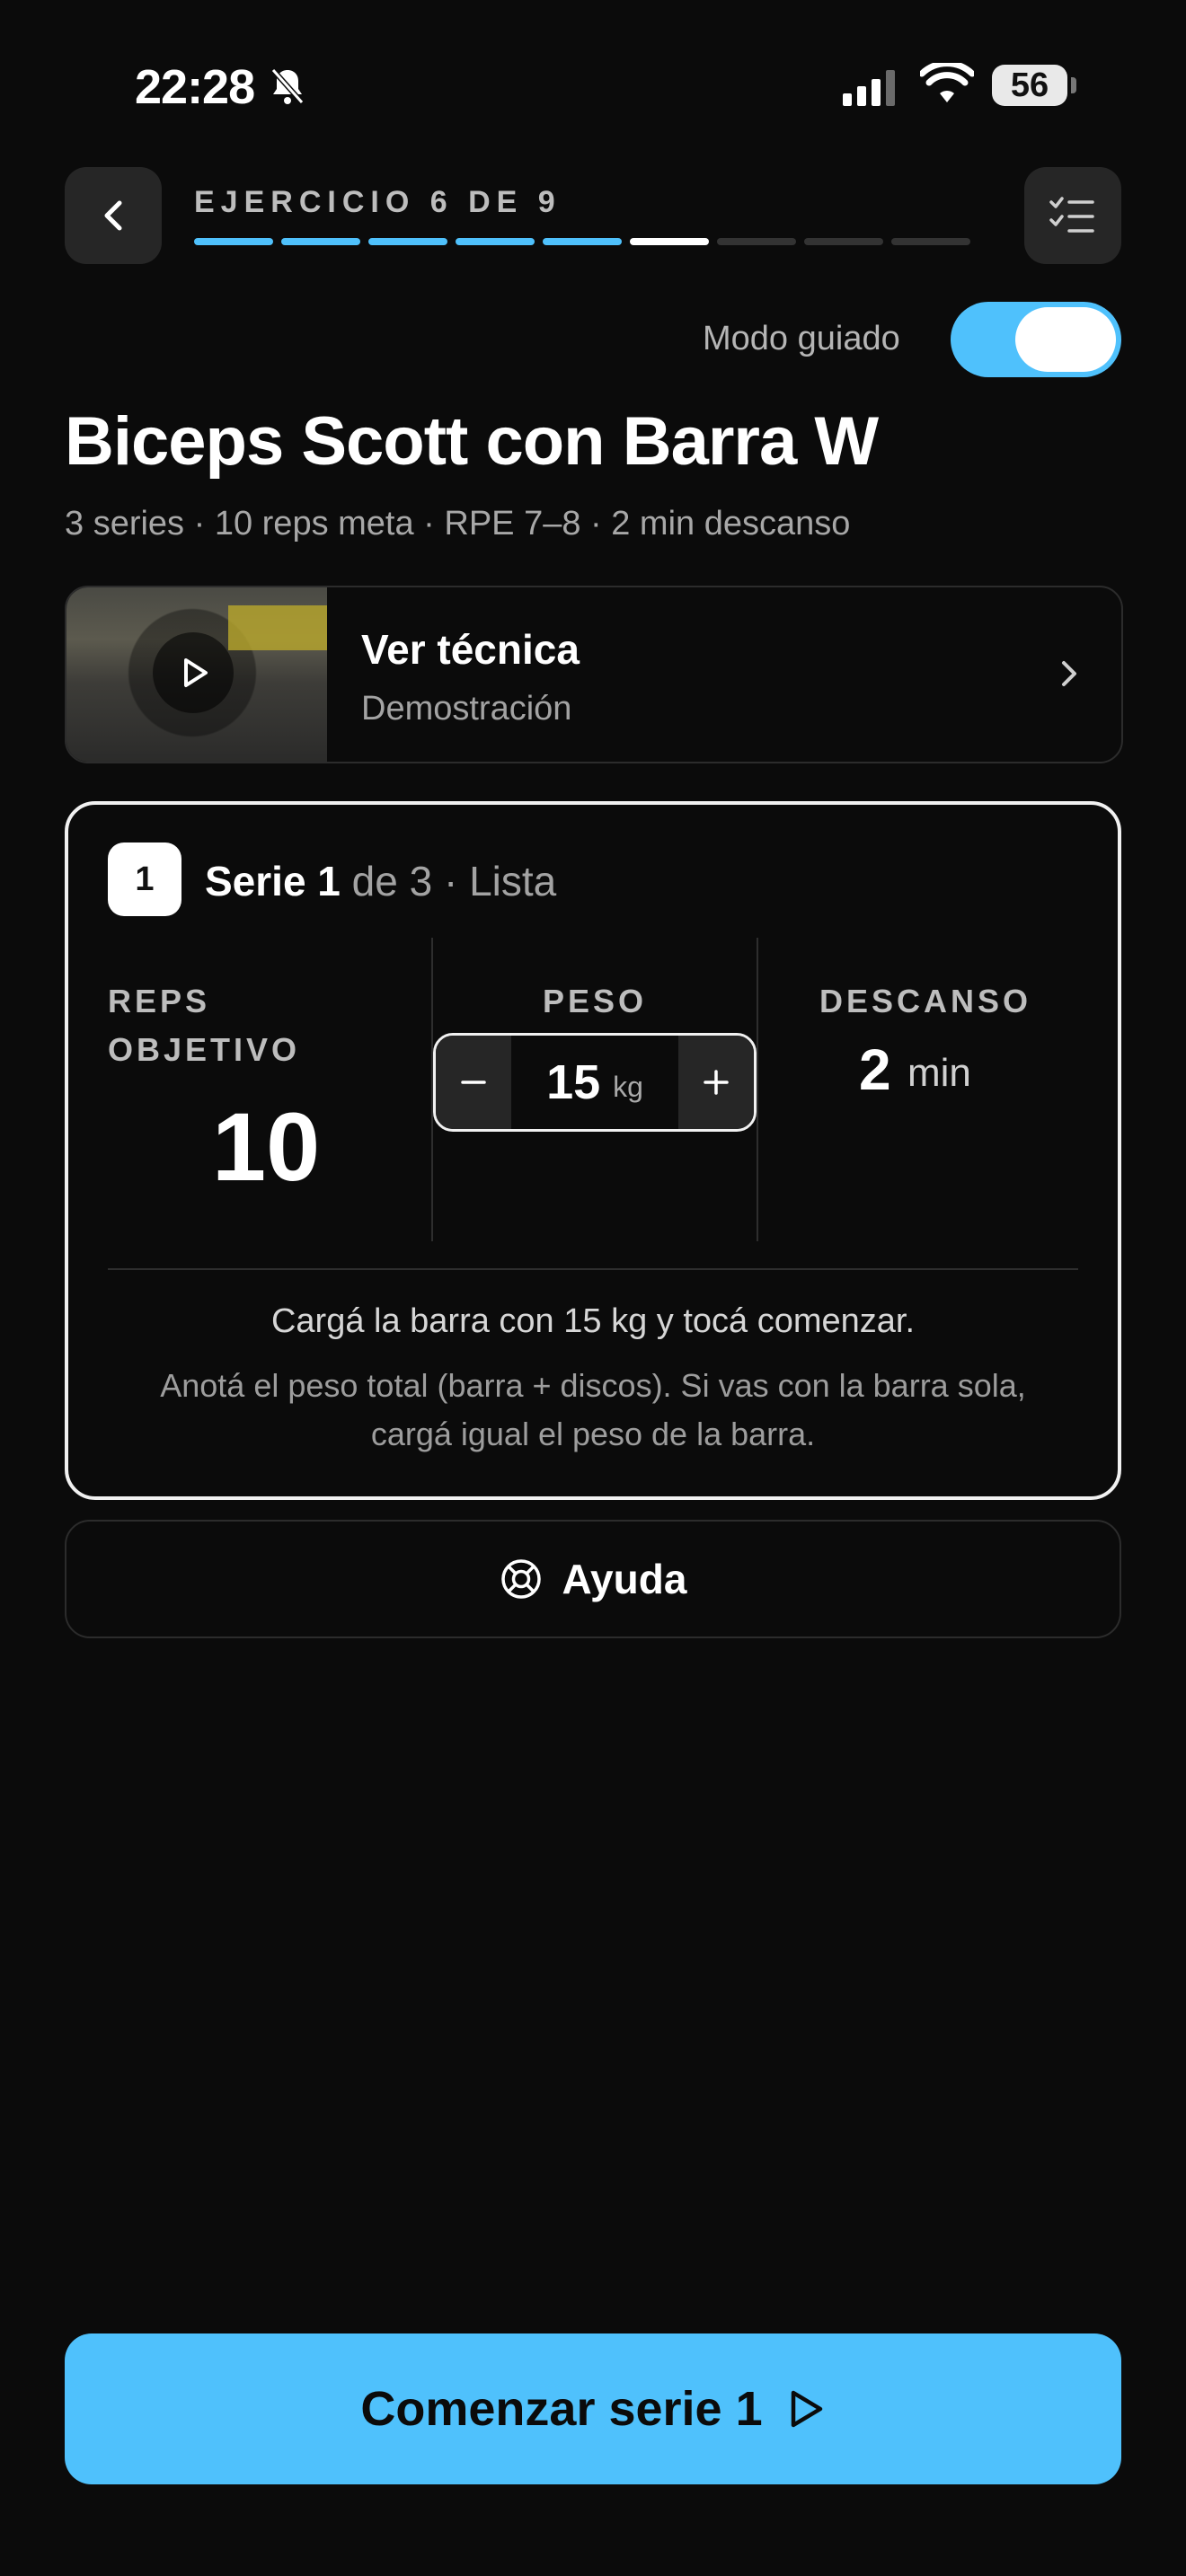 The image size is (1186, 2576). What do you see at coordinates (801, 338) in the screenshot?
I see `guided-mode-label: Modo guiado` at bounding box center [801, 338].